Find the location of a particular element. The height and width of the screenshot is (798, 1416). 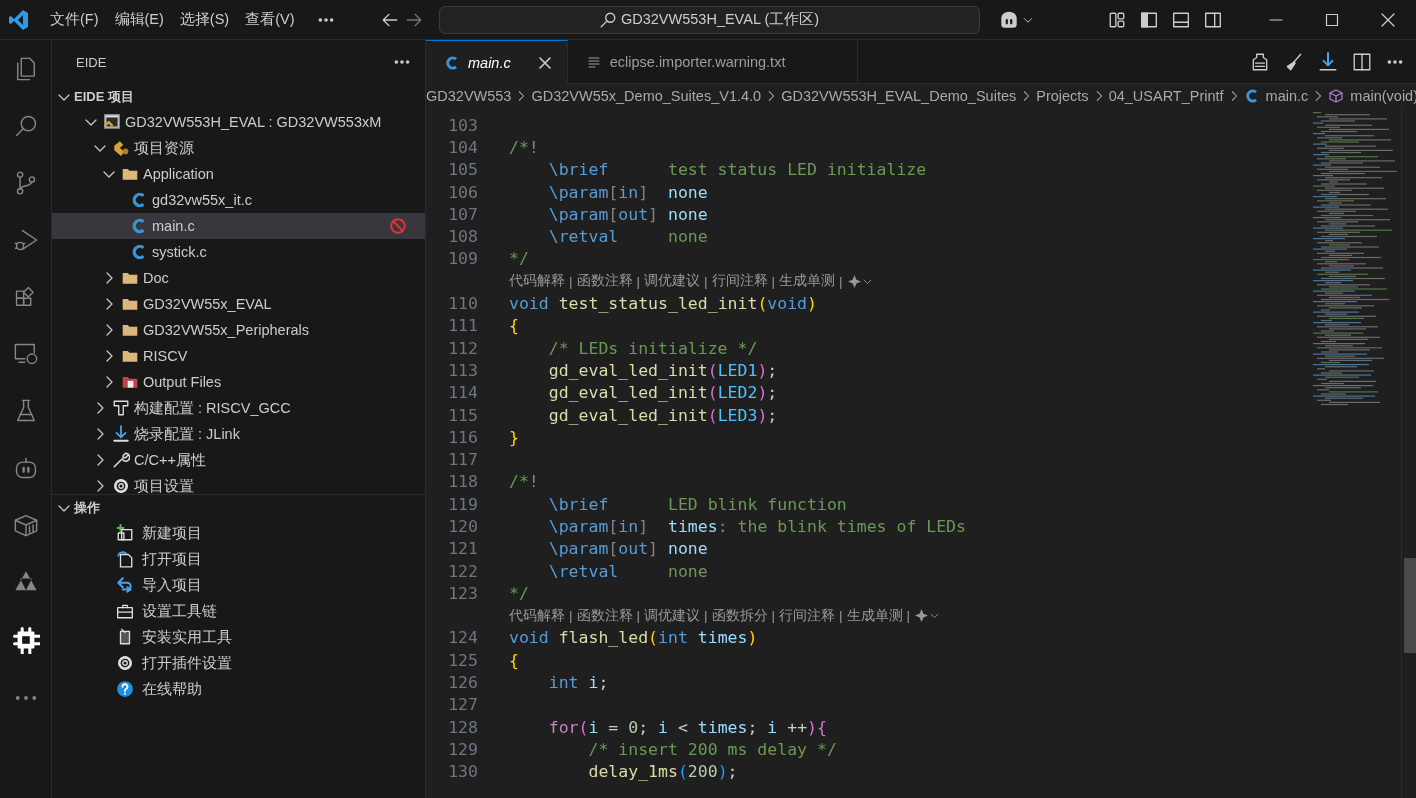

breadcrumb-item: Projects is located at coordinates (1062, 96).